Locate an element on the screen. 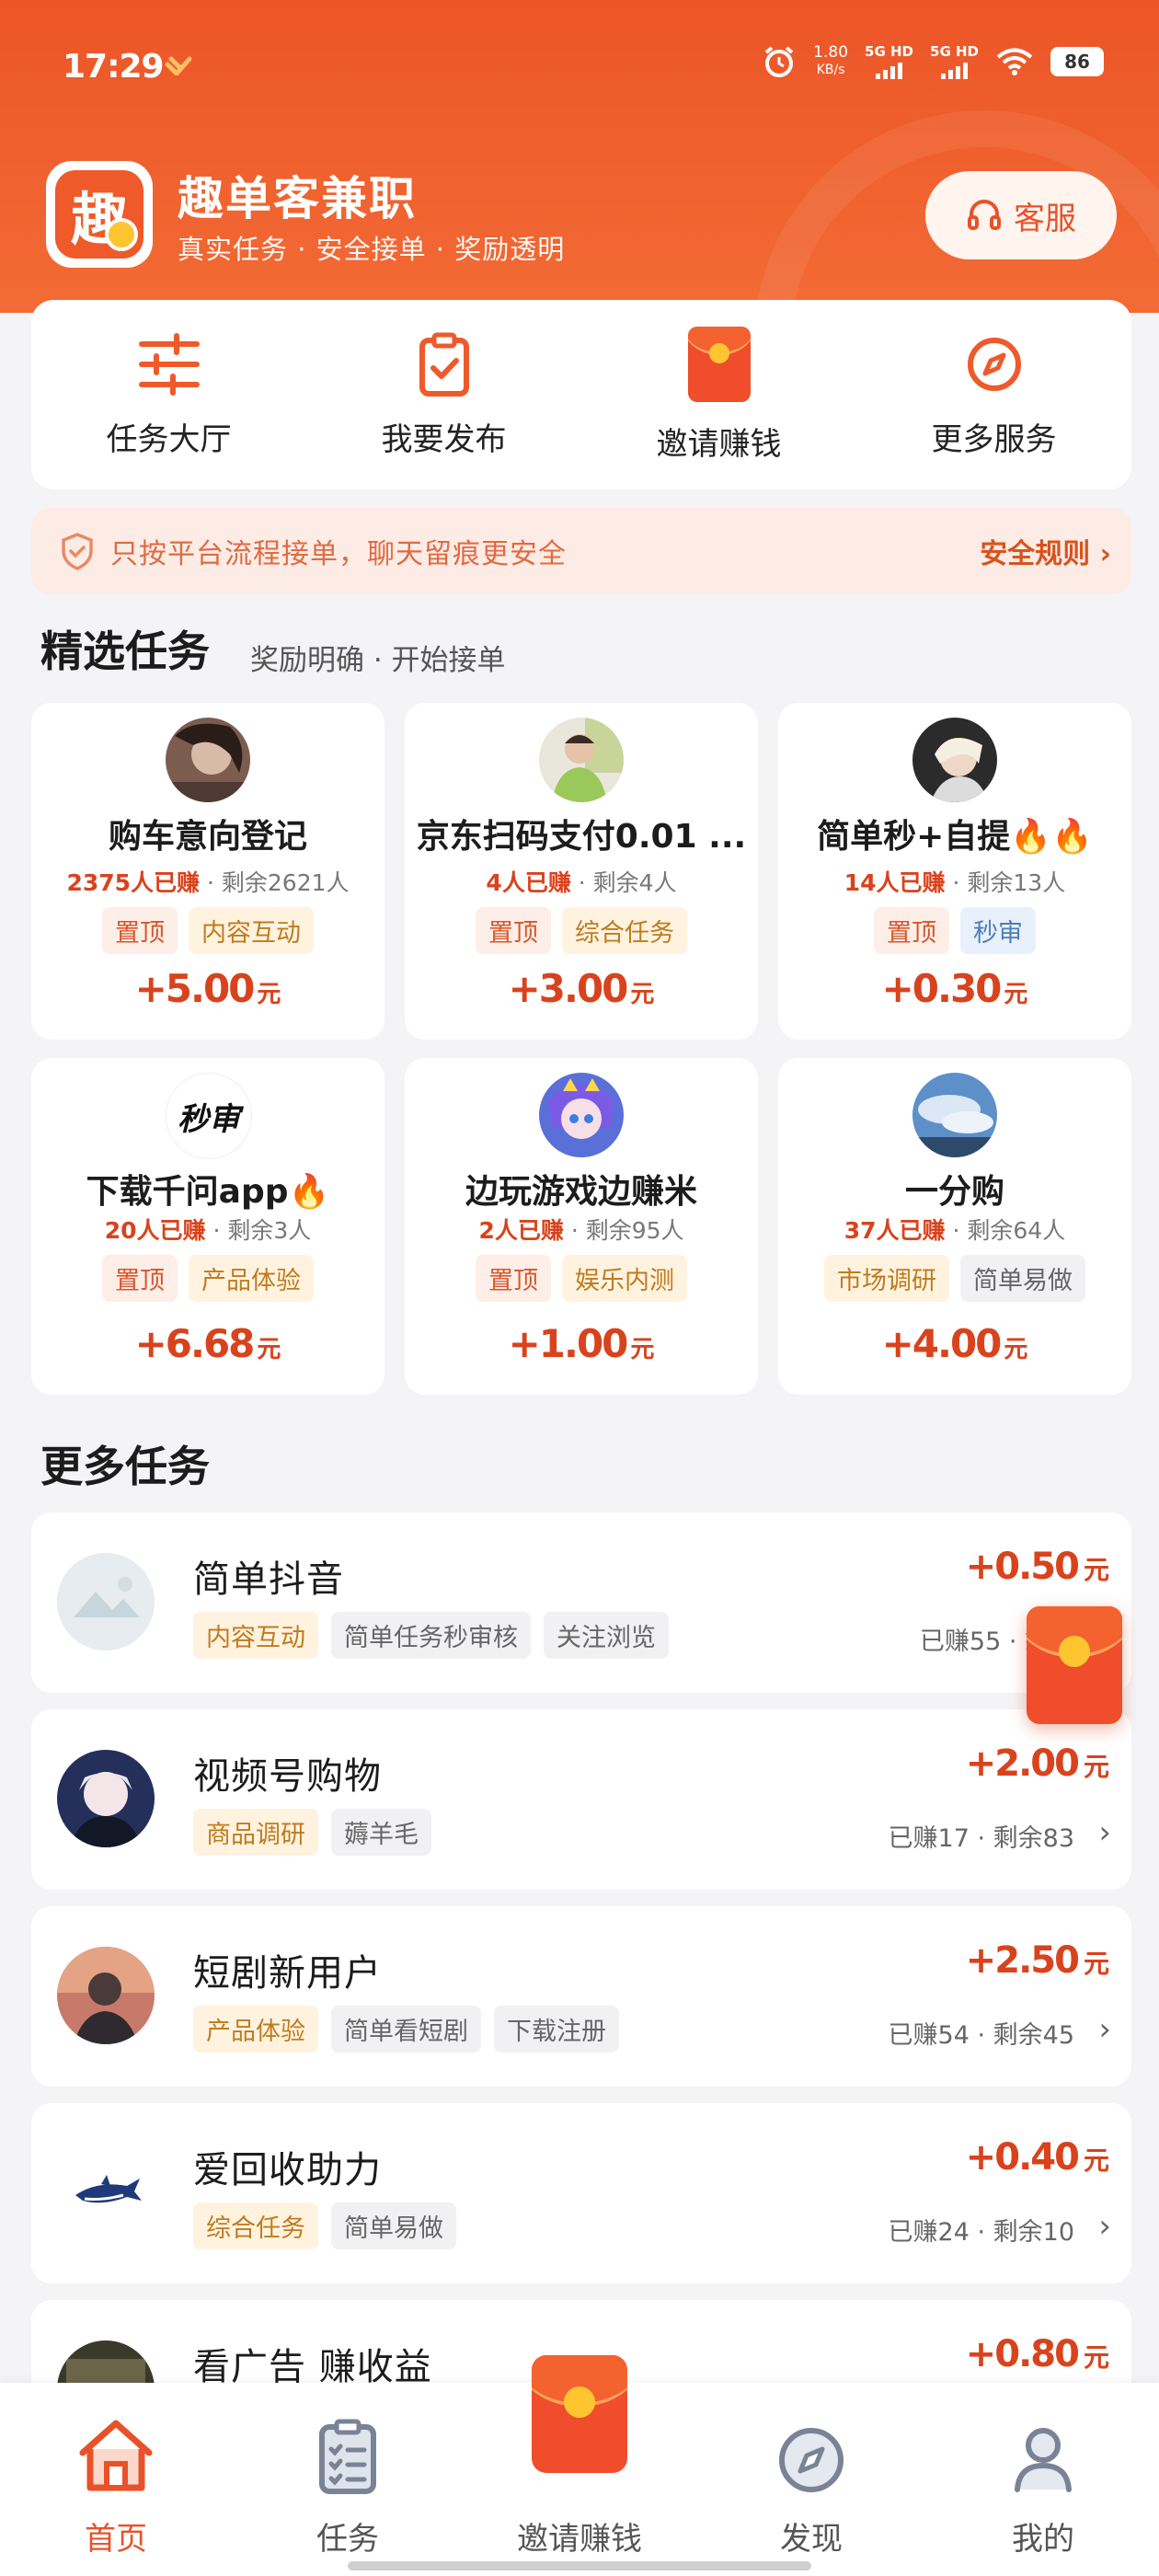 This screenshot has width=1159, height=2576. task-stats: 37人已赚 · 剩余64人 is located at coordinates (954, 1229).